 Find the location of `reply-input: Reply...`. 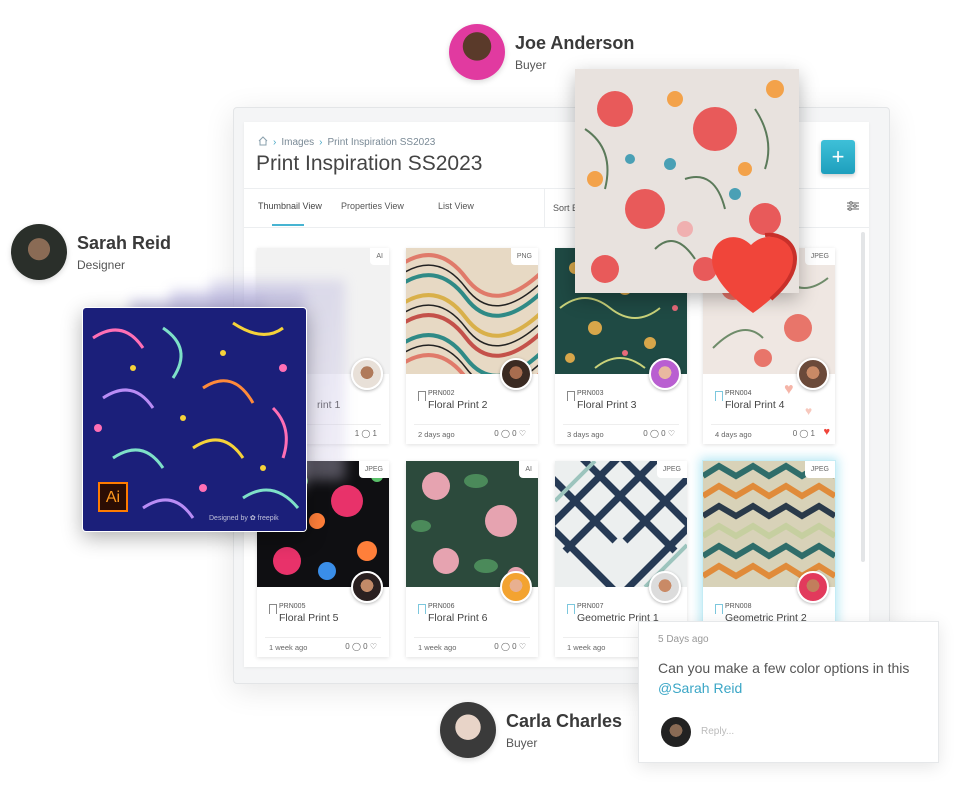

reply-input: Reply... is located at coordinates (717, 731).